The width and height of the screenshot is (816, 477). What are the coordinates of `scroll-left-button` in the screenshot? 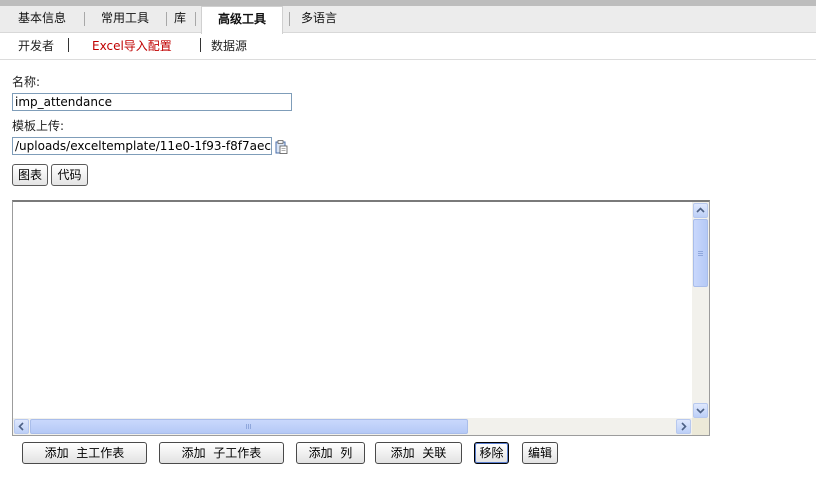 It's located at (21, 426).